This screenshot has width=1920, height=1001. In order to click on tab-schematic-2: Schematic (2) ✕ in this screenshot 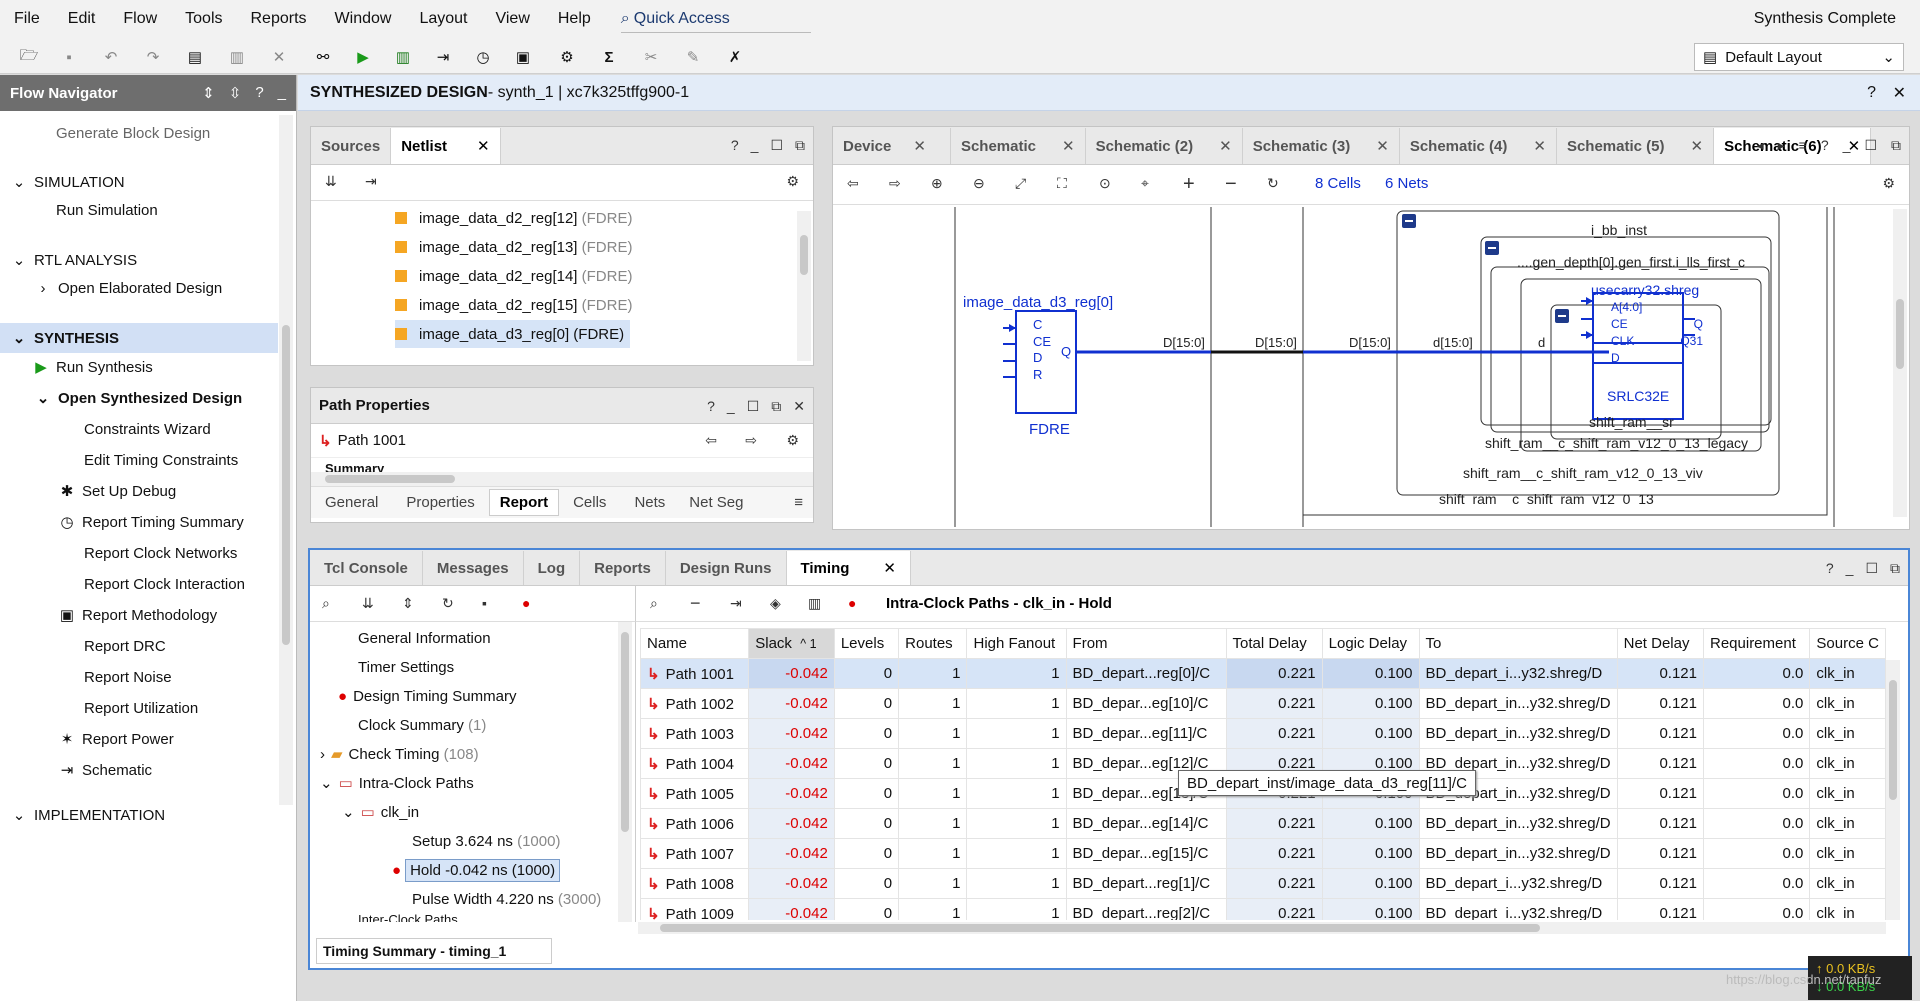, I will do `click(1164, 146)`.